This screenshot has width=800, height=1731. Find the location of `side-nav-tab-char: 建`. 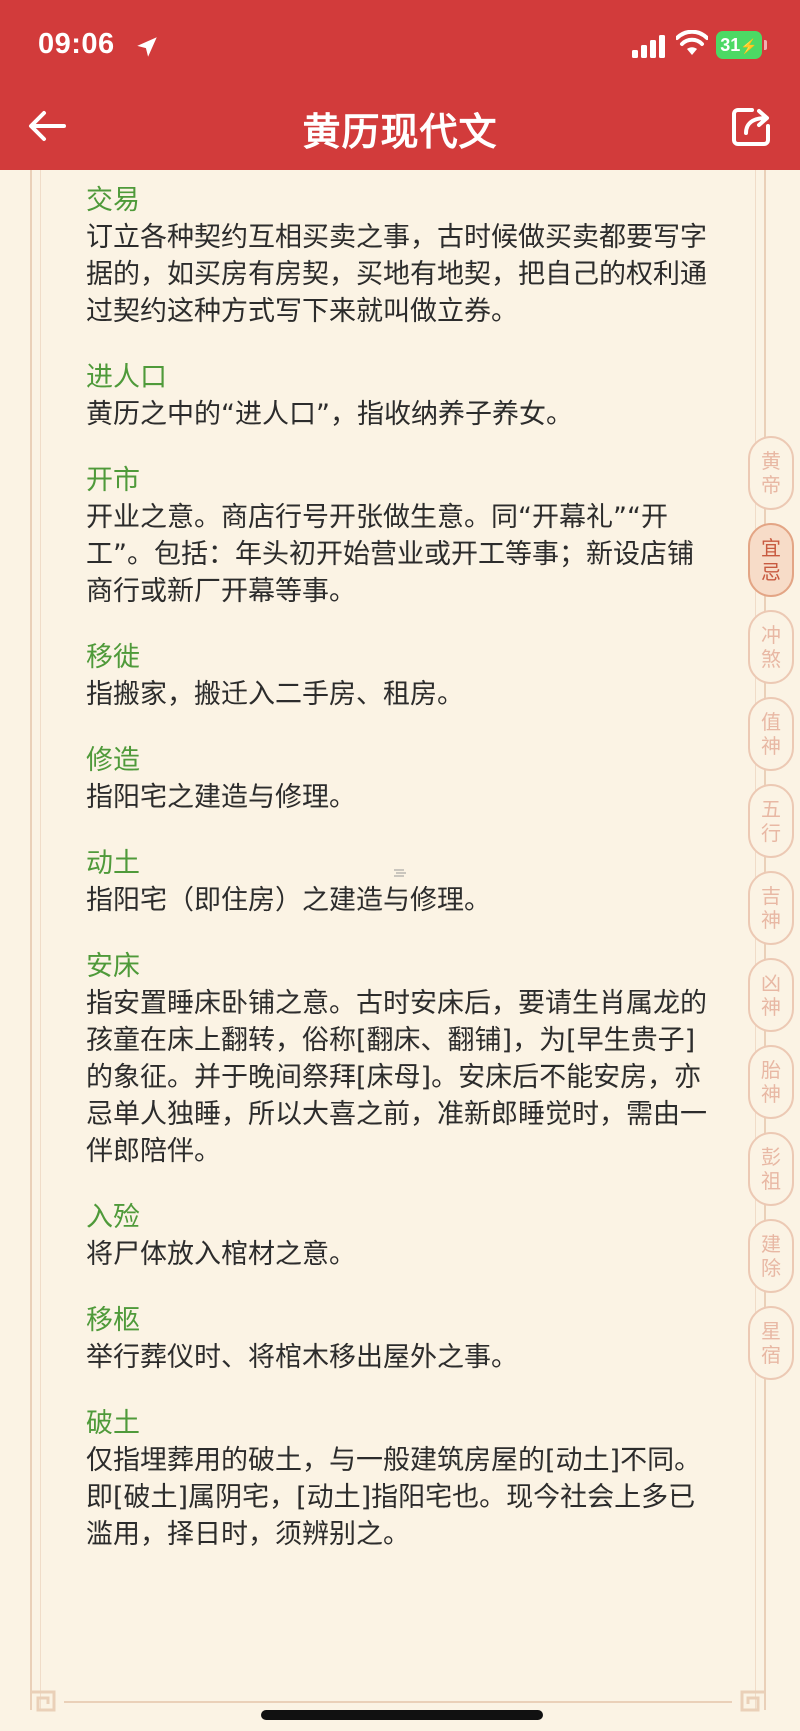

side-nav-tab-char: 建 is located at coordinates (771, 1244).